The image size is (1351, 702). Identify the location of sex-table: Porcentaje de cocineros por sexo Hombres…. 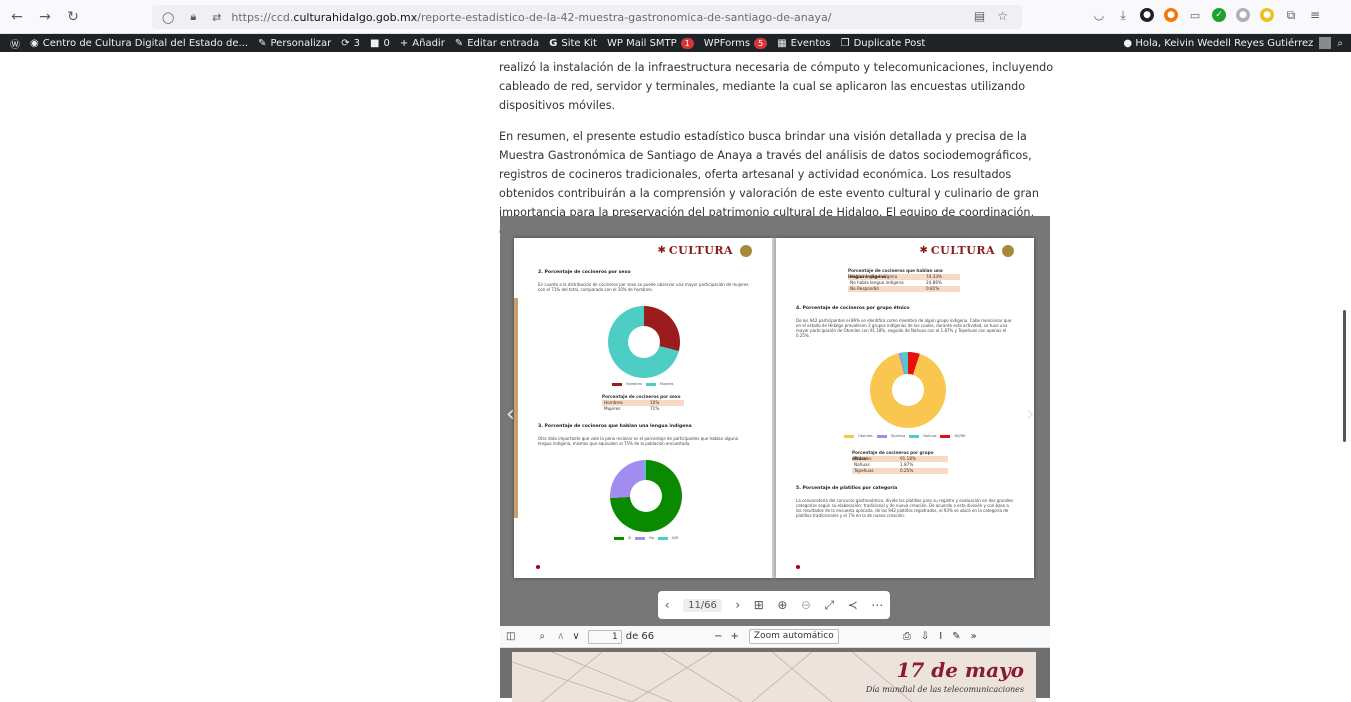
(643, 403).